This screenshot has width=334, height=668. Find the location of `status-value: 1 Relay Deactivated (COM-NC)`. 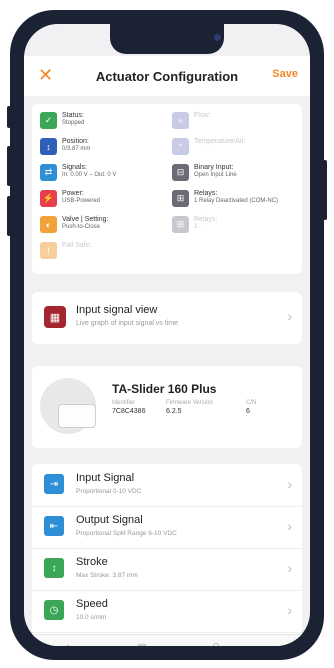

status-value: 1 Relay Deactivated (COM-NC) is located at coordinates (236, 201).